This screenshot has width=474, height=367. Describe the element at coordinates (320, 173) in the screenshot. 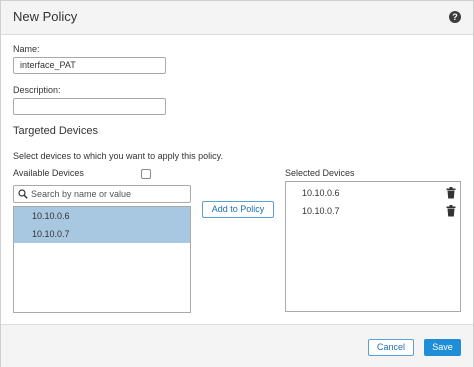

I see `selected-devices-label: Selected Devices` at that location.